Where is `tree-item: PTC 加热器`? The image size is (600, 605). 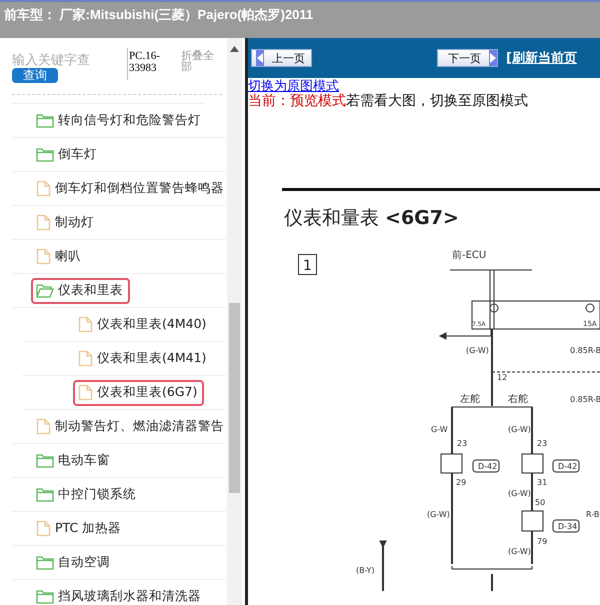
tree-item: PTC 加热器 is located at coordinates (79, 529).